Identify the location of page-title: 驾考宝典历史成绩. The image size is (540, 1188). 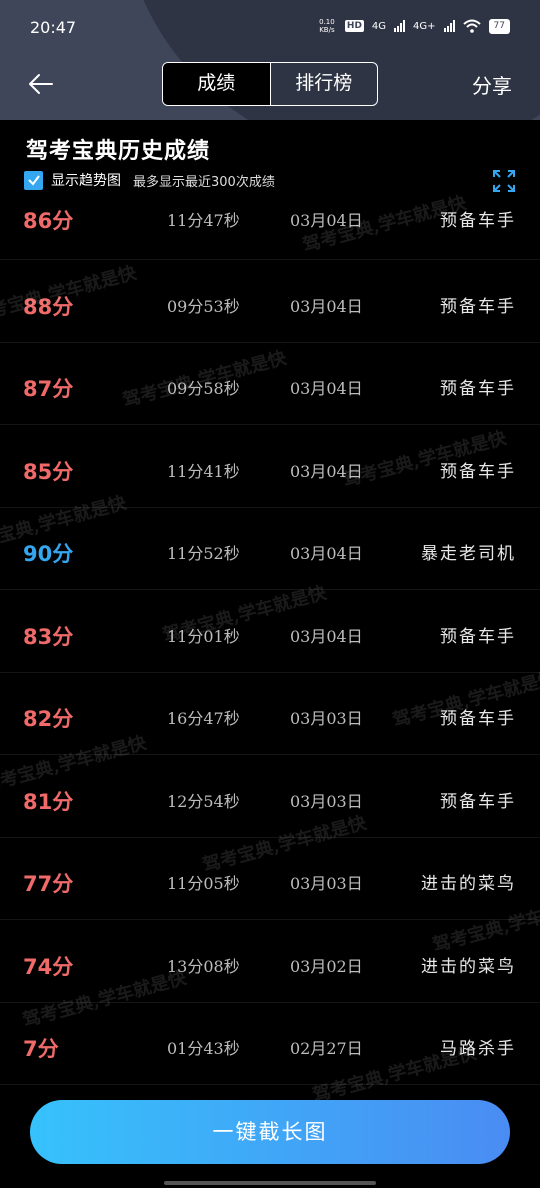
(118, 151).